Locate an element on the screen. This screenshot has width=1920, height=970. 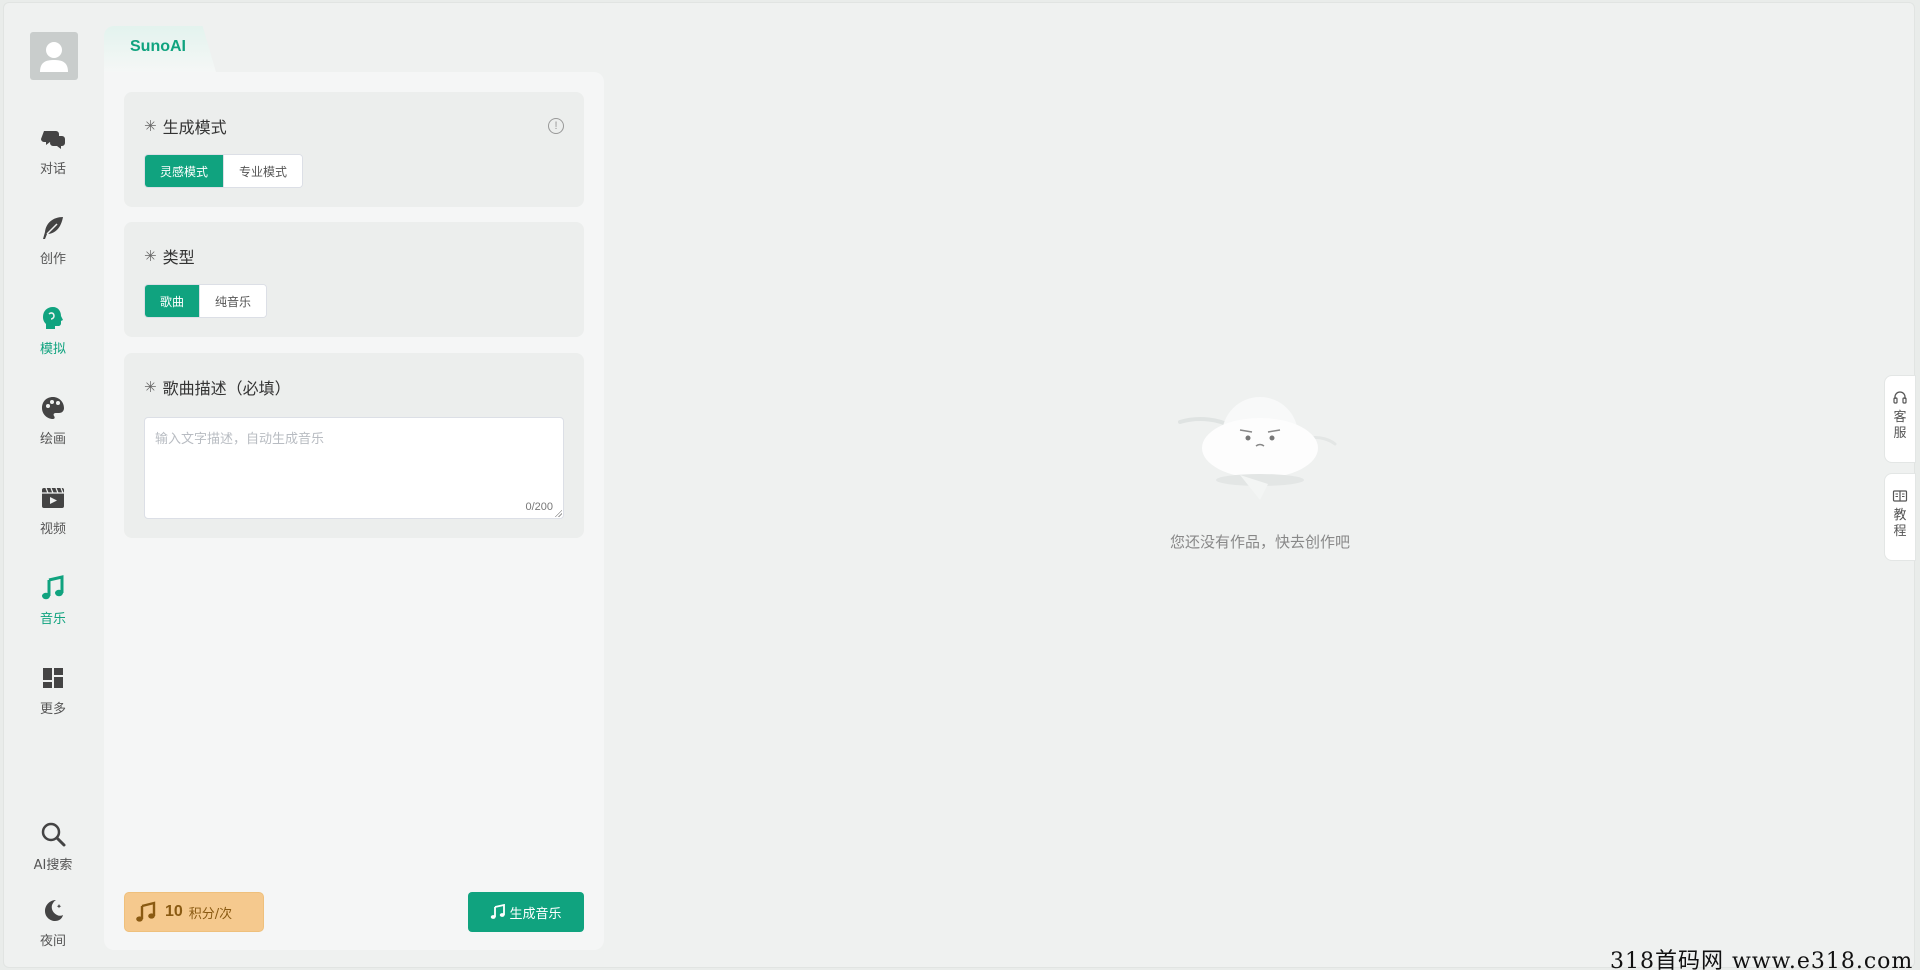
mode-pro-button: 专业模式 is located at coordinates (263, 171).